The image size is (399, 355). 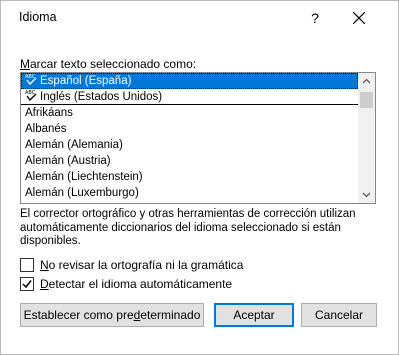 What do you see at coordinates (189, 177) in the screenshot?
I see `language-list-item: Alemán (Liechtenstein)` at bounding box center [189, 177].